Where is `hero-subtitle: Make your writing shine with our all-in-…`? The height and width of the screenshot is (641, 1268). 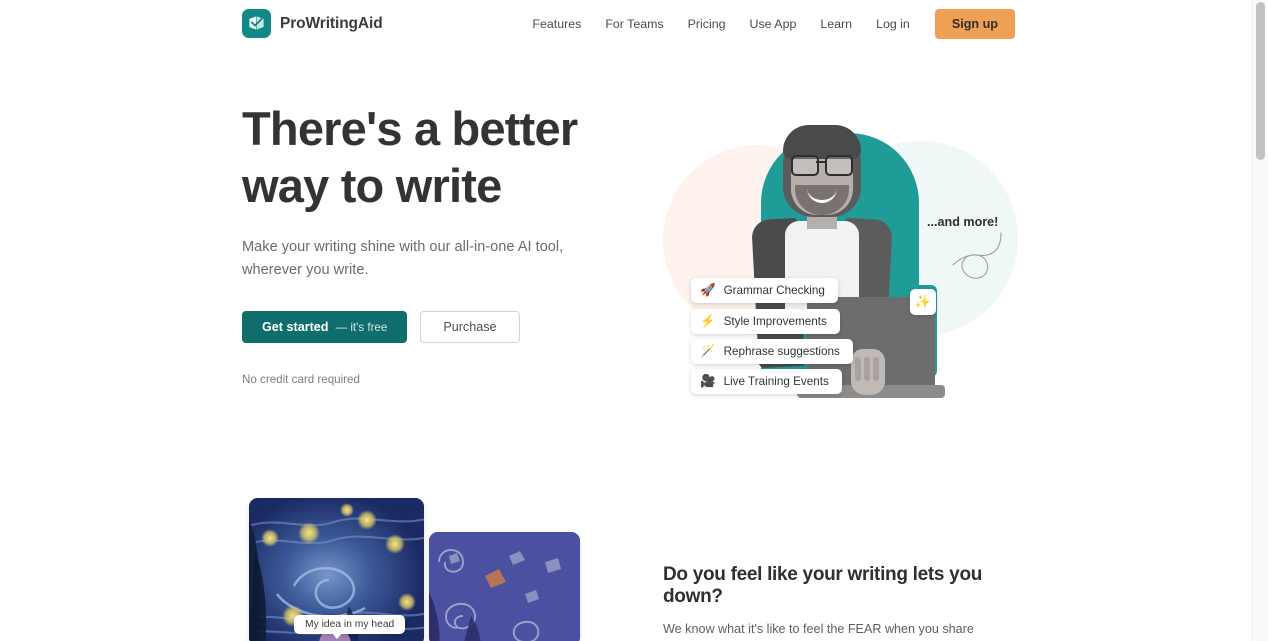 hero-subtitle: Make your writing shine with our all-in-… is located at coordinates (403, 258).